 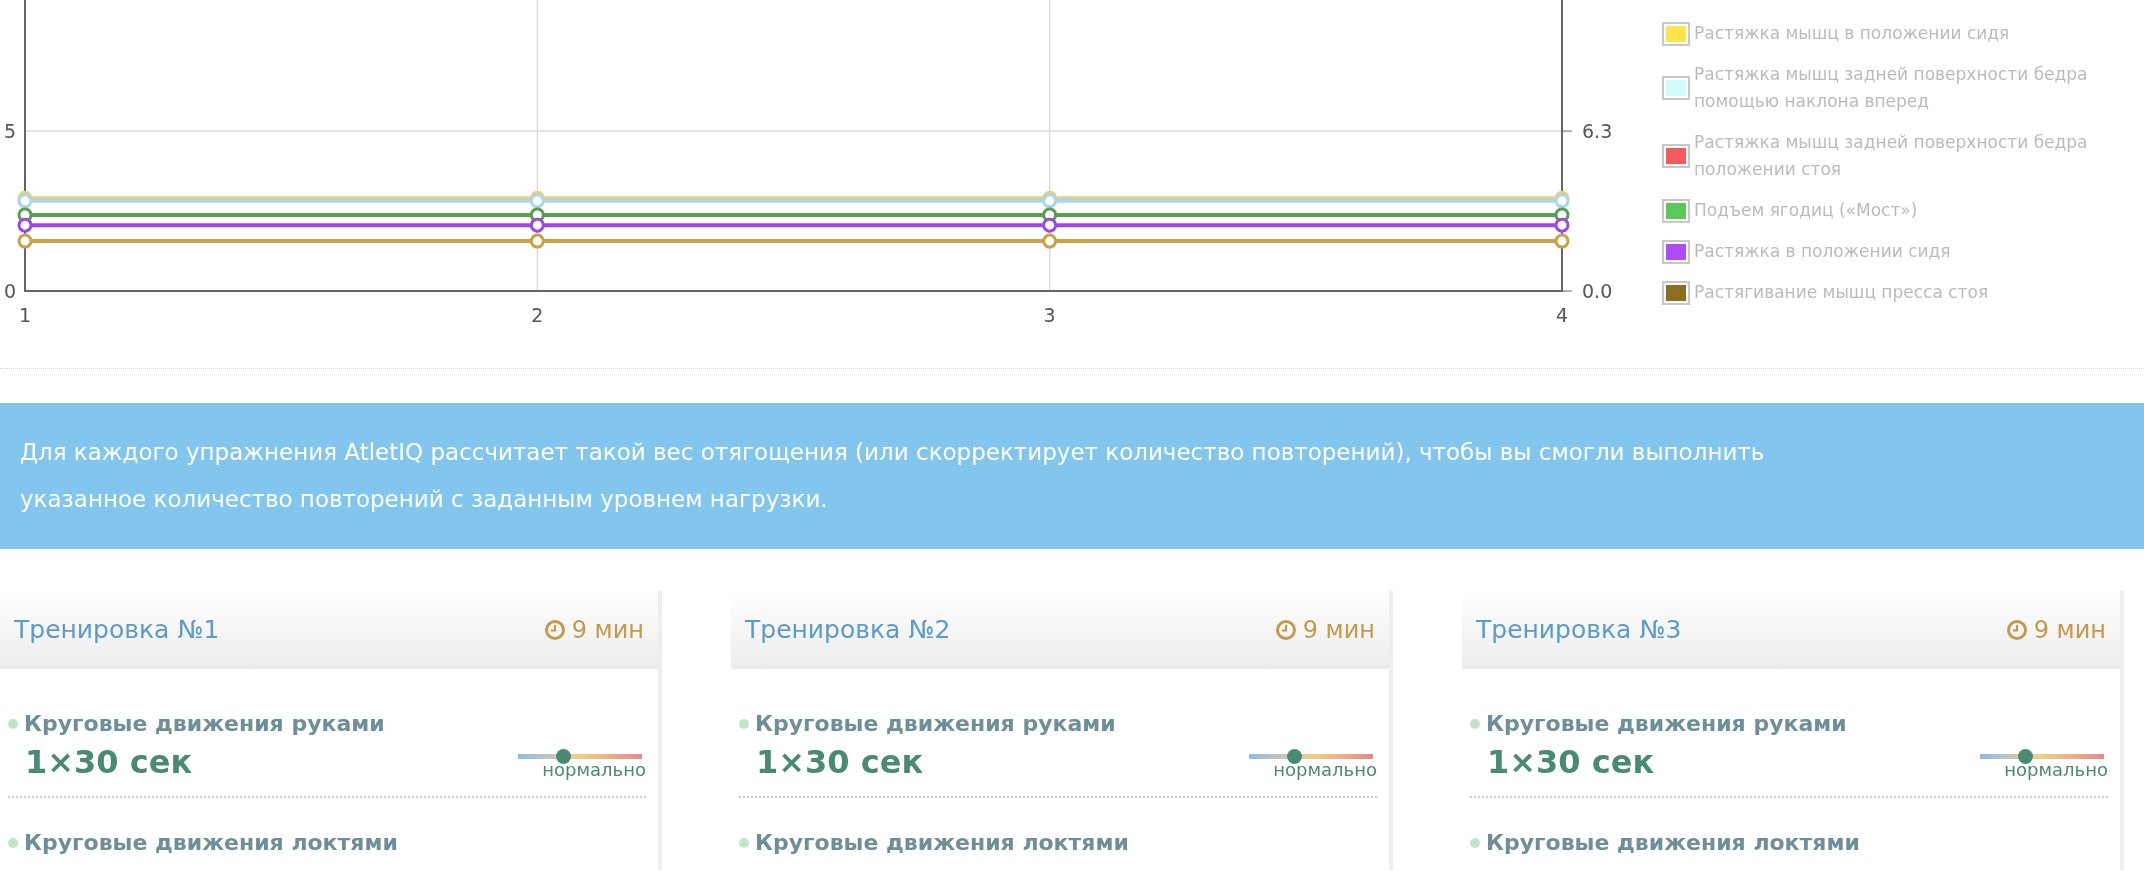 What do you see at coordinates (1597, 291) in the screenshot?
I see `axis-label: 0.0` at bounding box center [1597, 291].